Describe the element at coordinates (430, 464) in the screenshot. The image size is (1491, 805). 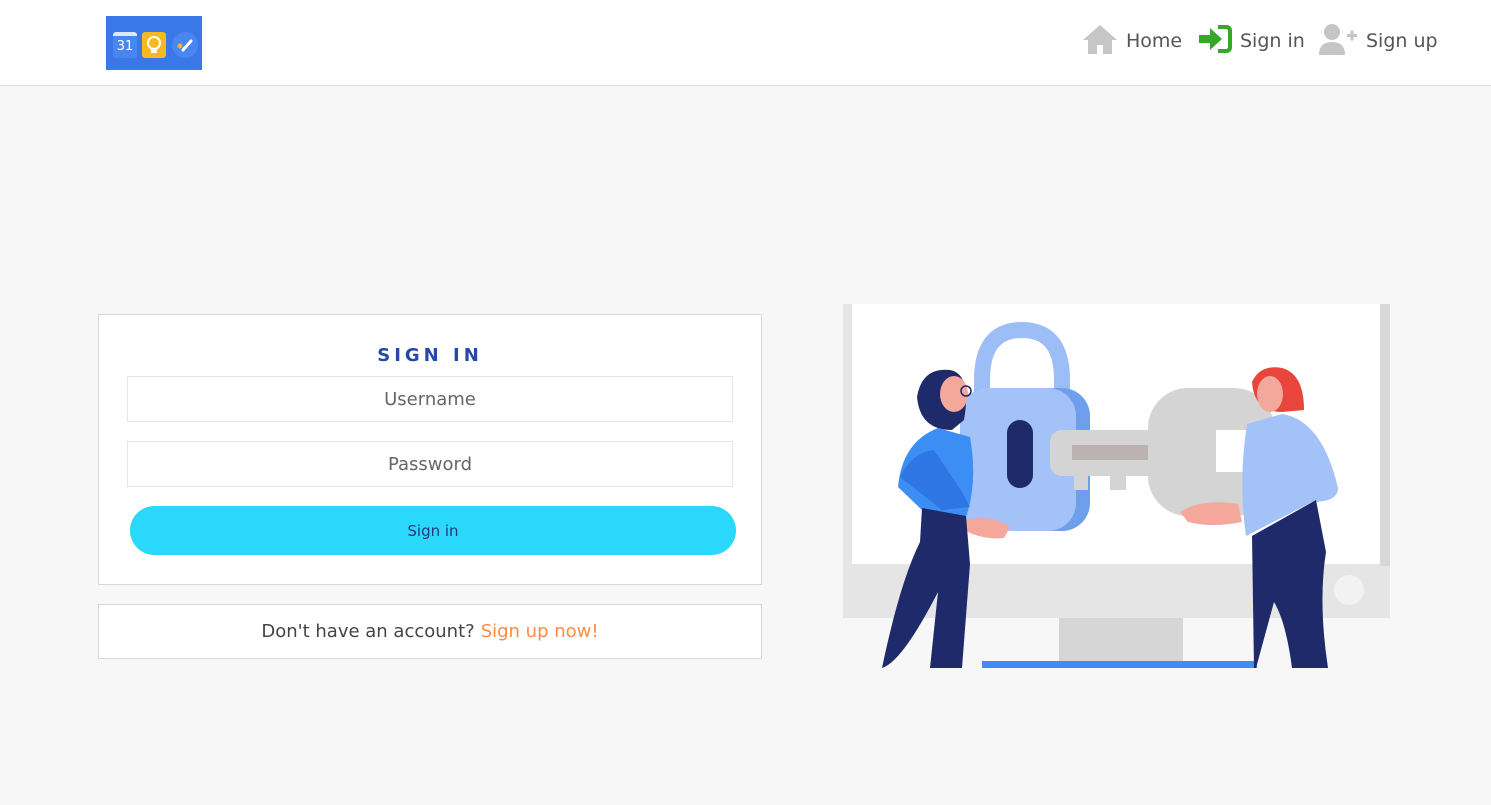
I see `password-input` at that location.